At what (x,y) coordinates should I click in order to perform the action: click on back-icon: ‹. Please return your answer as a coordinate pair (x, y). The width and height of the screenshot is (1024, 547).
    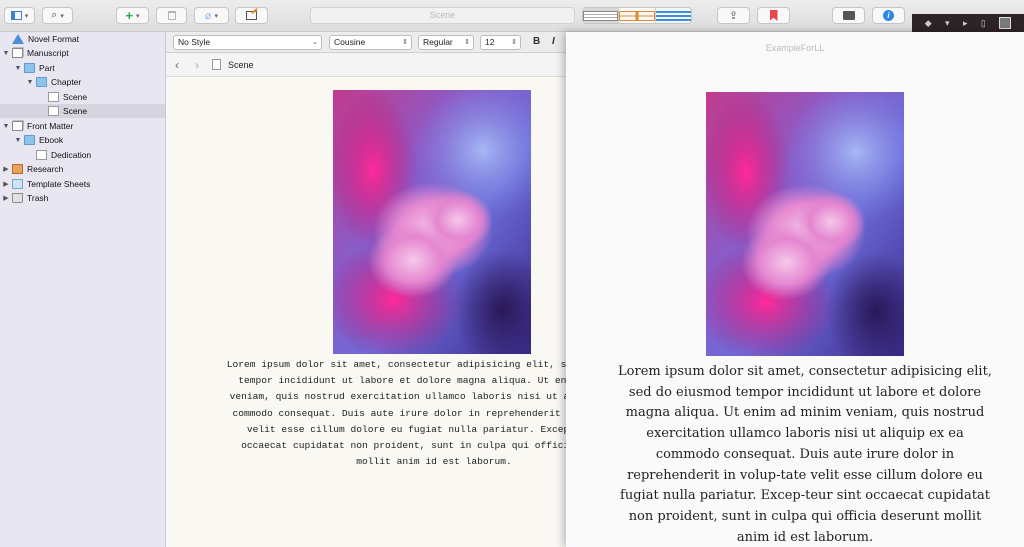
    Looking at the image, I should click on (177, 65).